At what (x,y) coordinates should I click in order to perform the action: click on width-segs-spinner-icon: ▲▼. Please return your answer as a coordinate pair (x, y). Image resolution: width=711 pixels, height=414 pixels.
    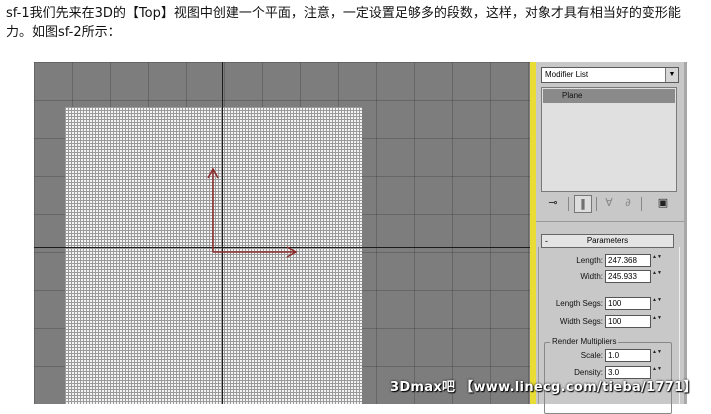
    Looking at the image, I should click on (657, 321).